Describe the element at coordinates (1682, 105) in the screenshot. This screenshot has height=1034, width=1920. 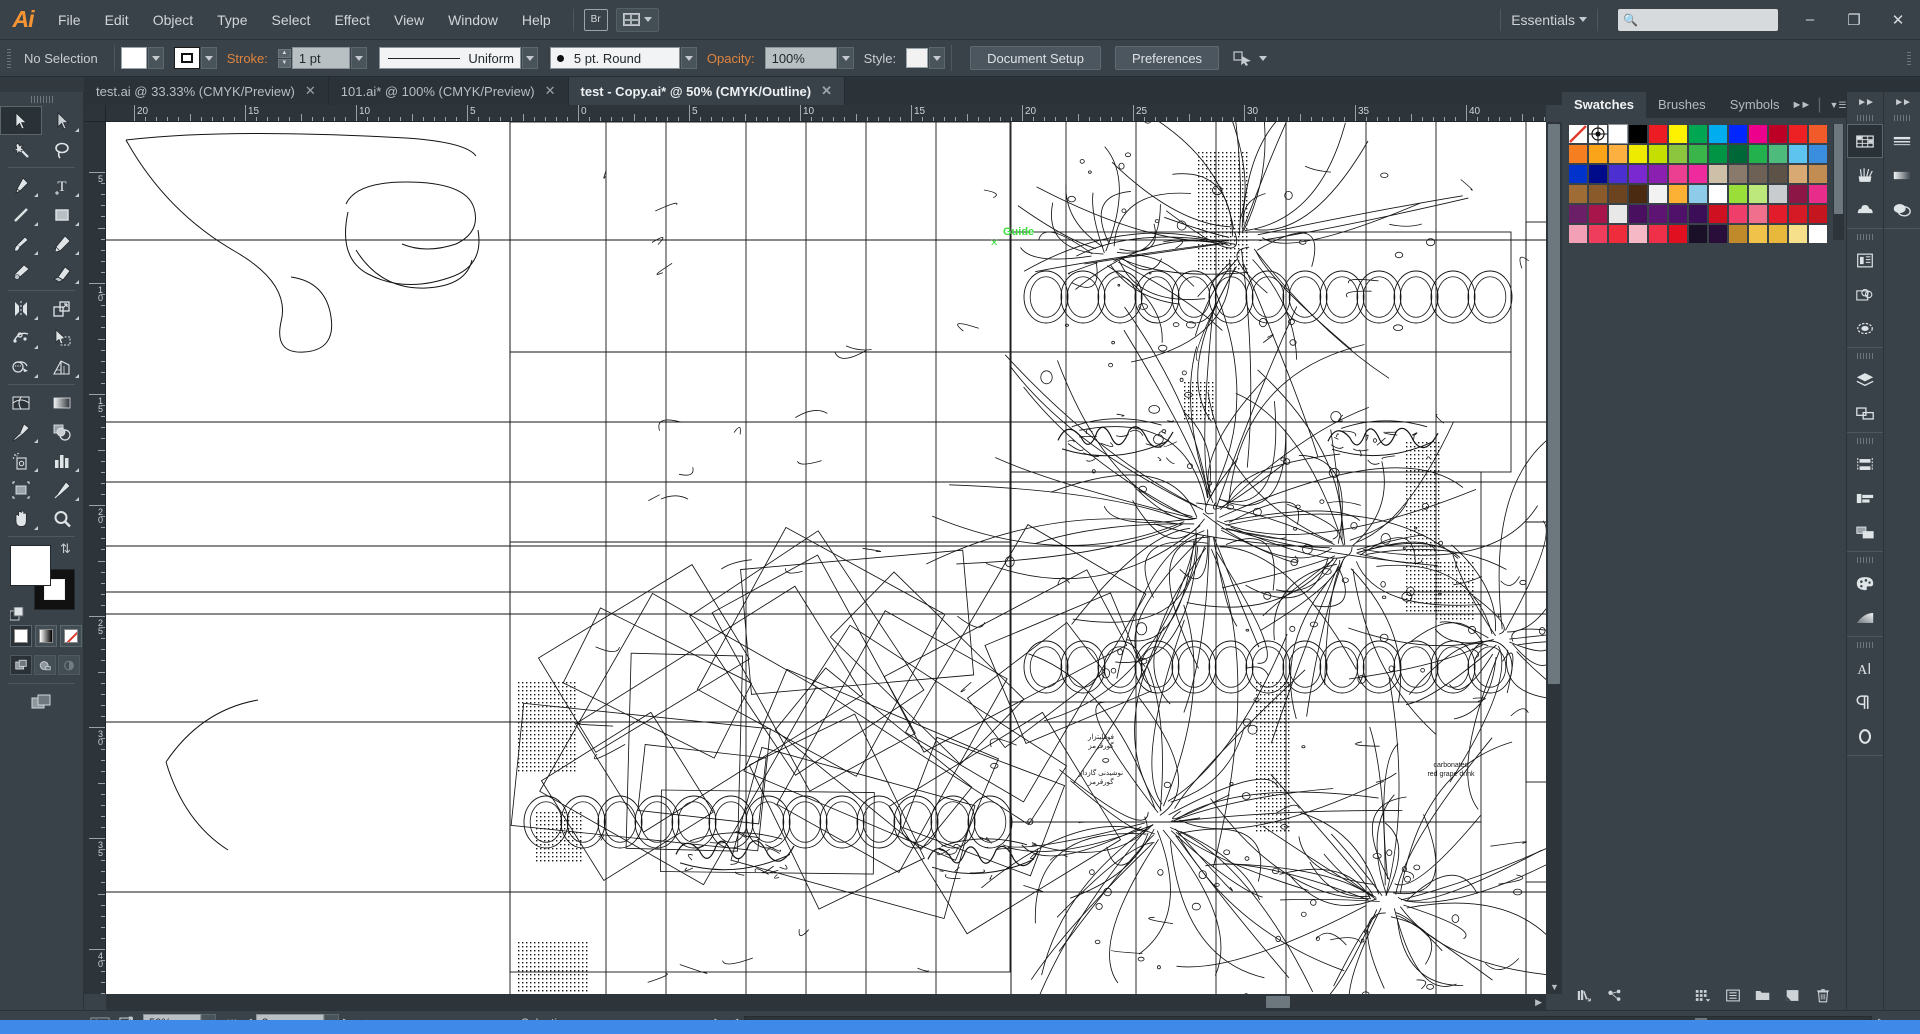
I see `tab-brushes: Brushes` at that location.